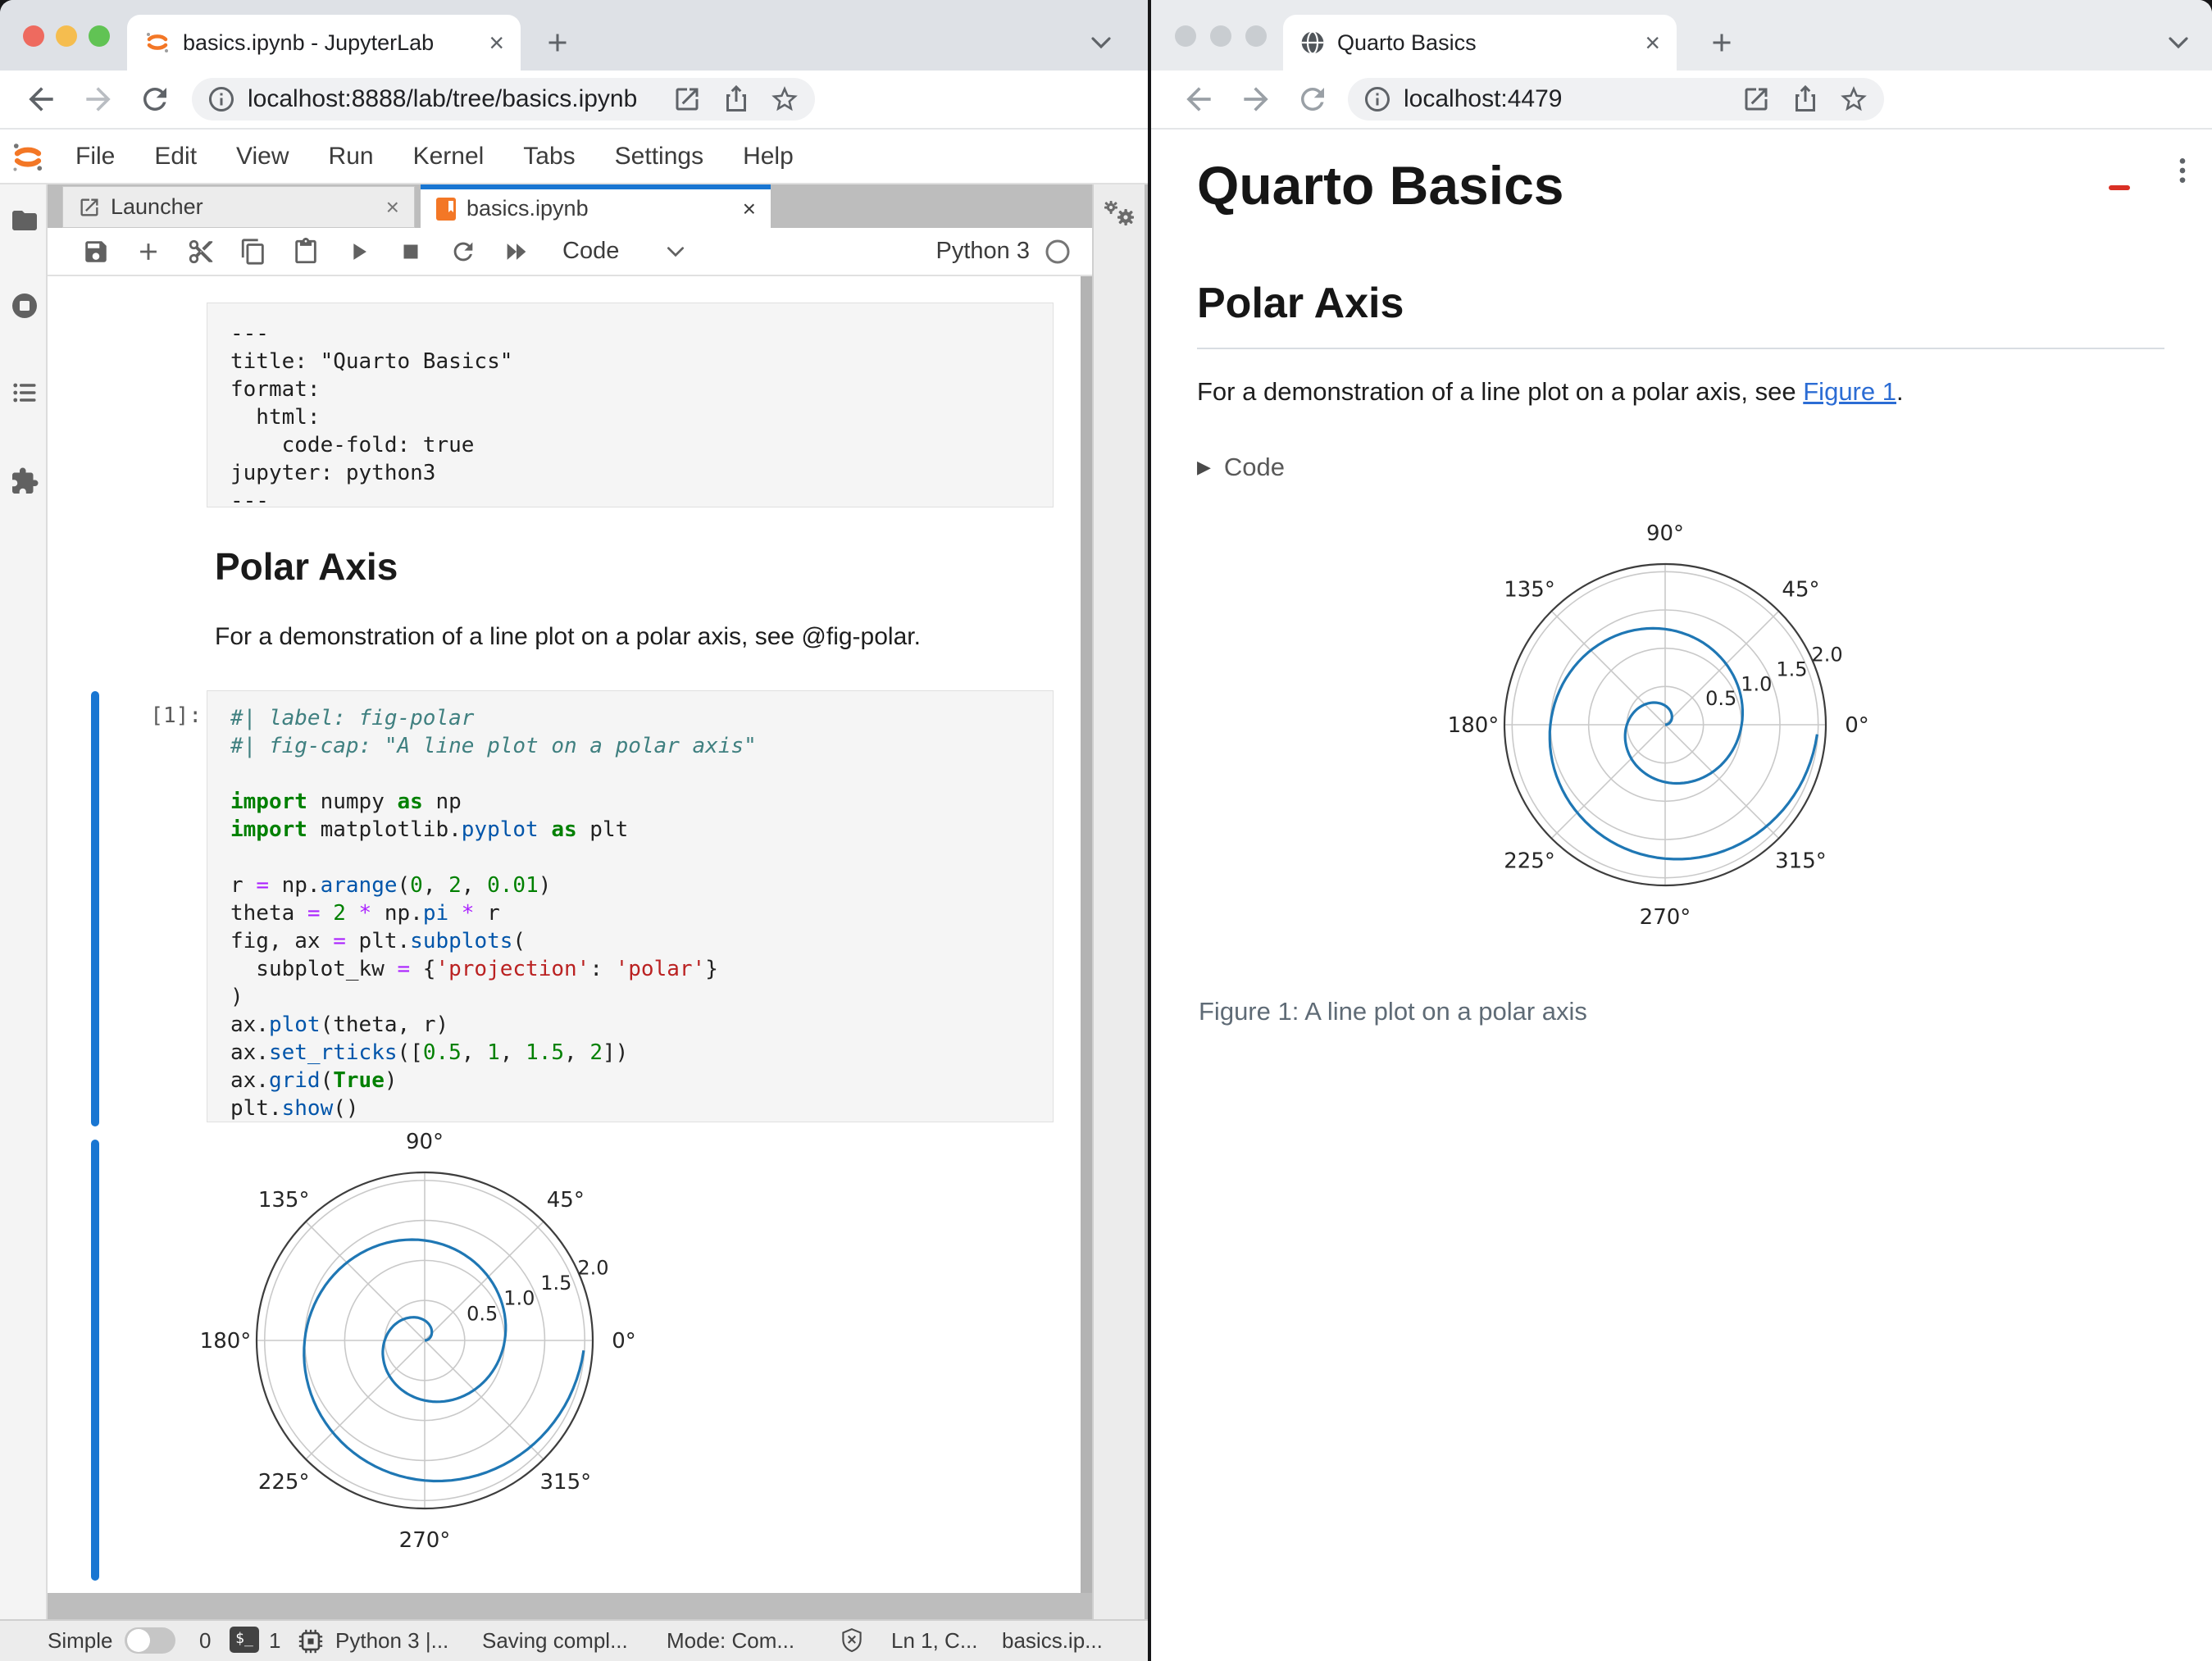 Image resolution: width=2212 pixels, height=1661 pixels. Describe the element at coordinates (24, 220) in the screenshot. I see `file-browser-icon` at that location.